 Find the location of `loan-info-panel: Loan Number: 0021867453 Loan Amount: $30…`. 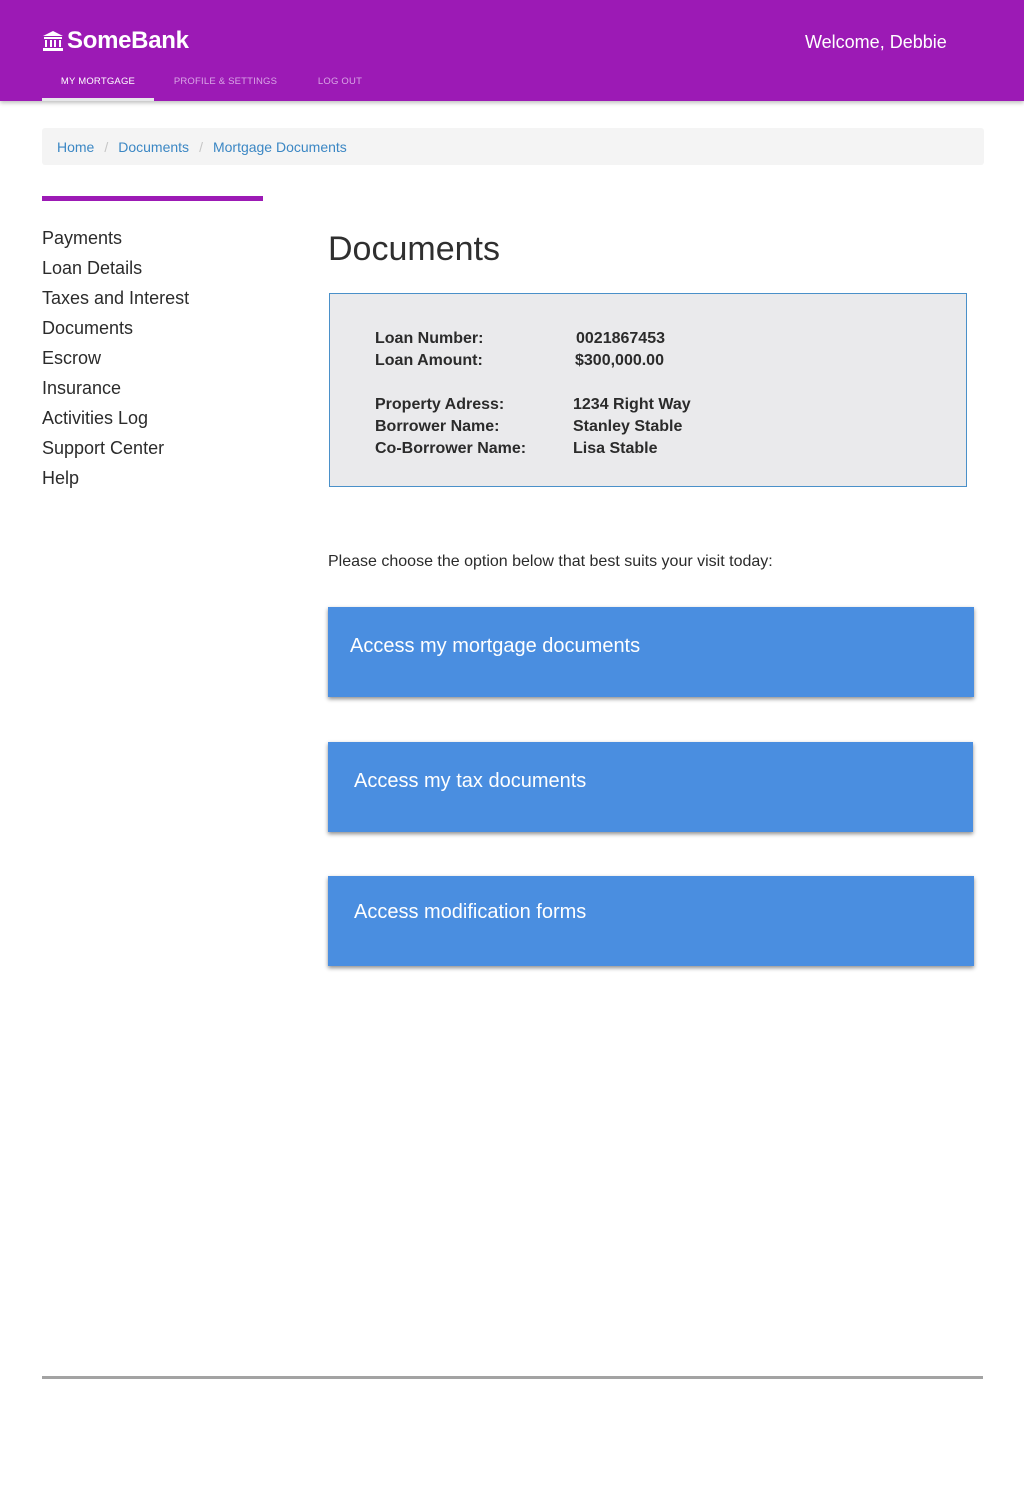

loan-info-panel: Loan Number: 0021867453 Loan Amount: $30… is located at coordinates (648, 390).